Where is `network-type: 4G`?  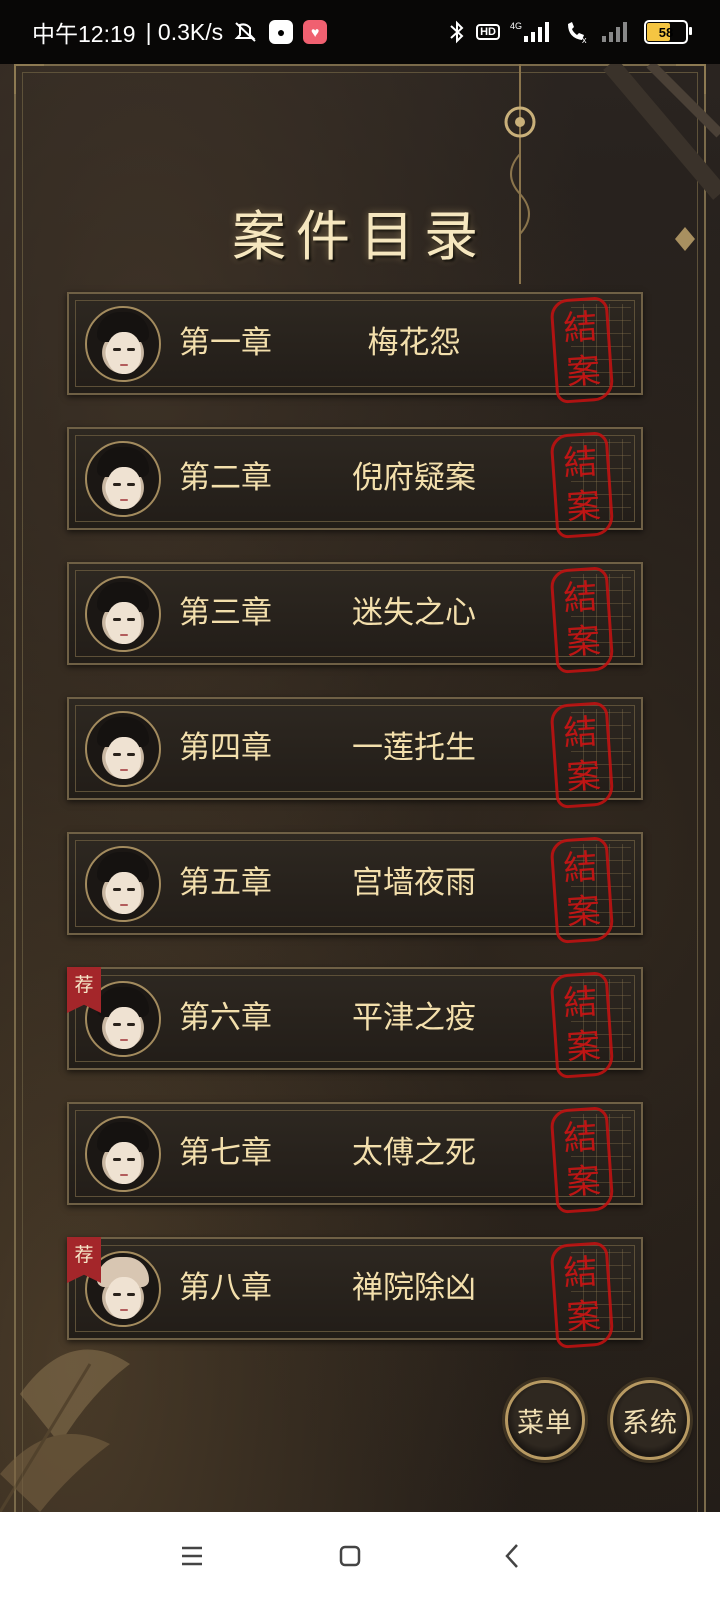
network-type: 4G is located at coordinates (516, 26).